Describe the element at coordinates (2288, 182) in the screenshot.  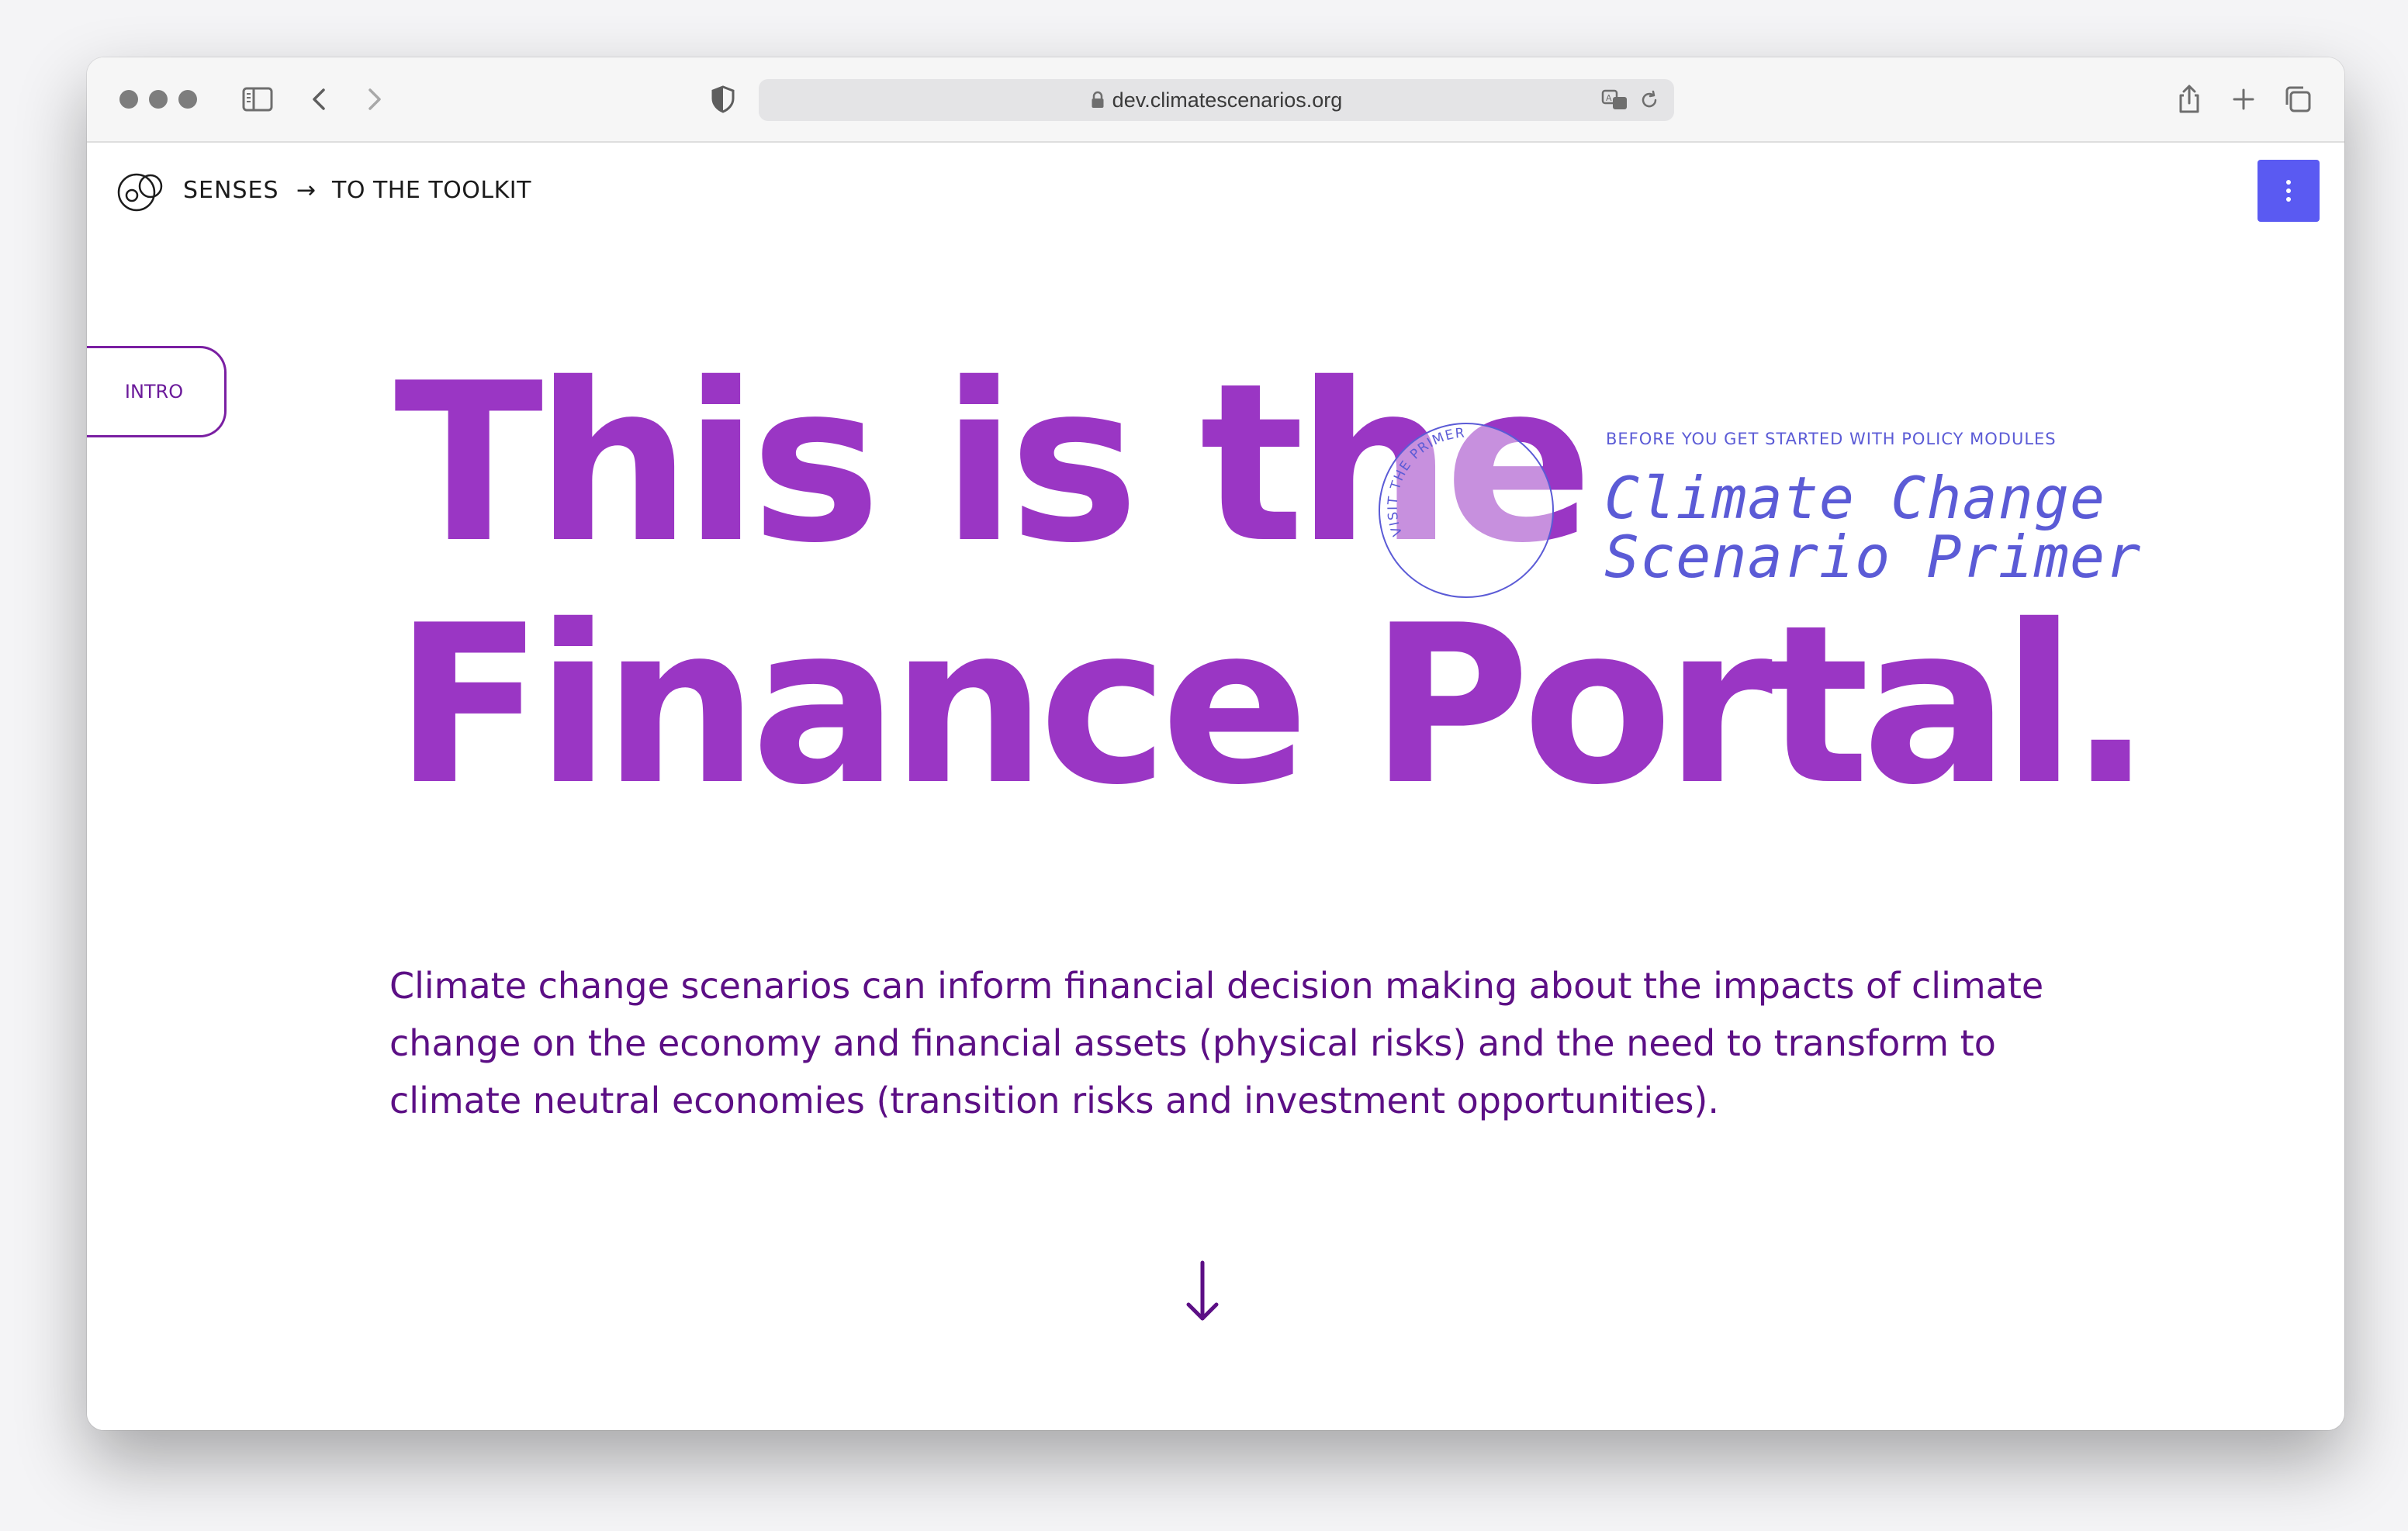
I see `vertical-dots-icon` at that location.